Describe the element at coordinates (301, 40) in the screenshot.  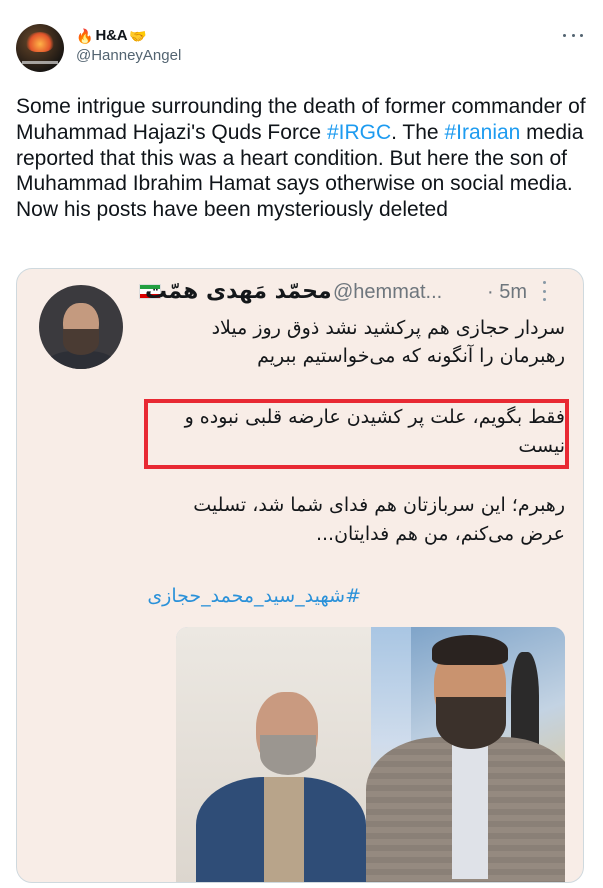
I see `tweet-header: 🔥 H&A 🤝 @HanneyAngel` at that location.